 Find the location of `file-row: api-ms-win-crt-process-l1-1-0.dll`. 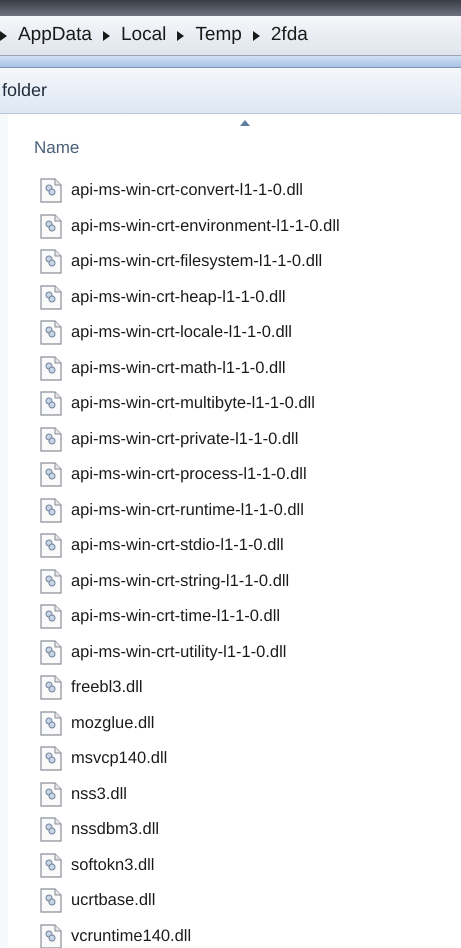

file-row: api-ms-win-crt-process-l1-1-0.dll is located at coordinates (234, 474).